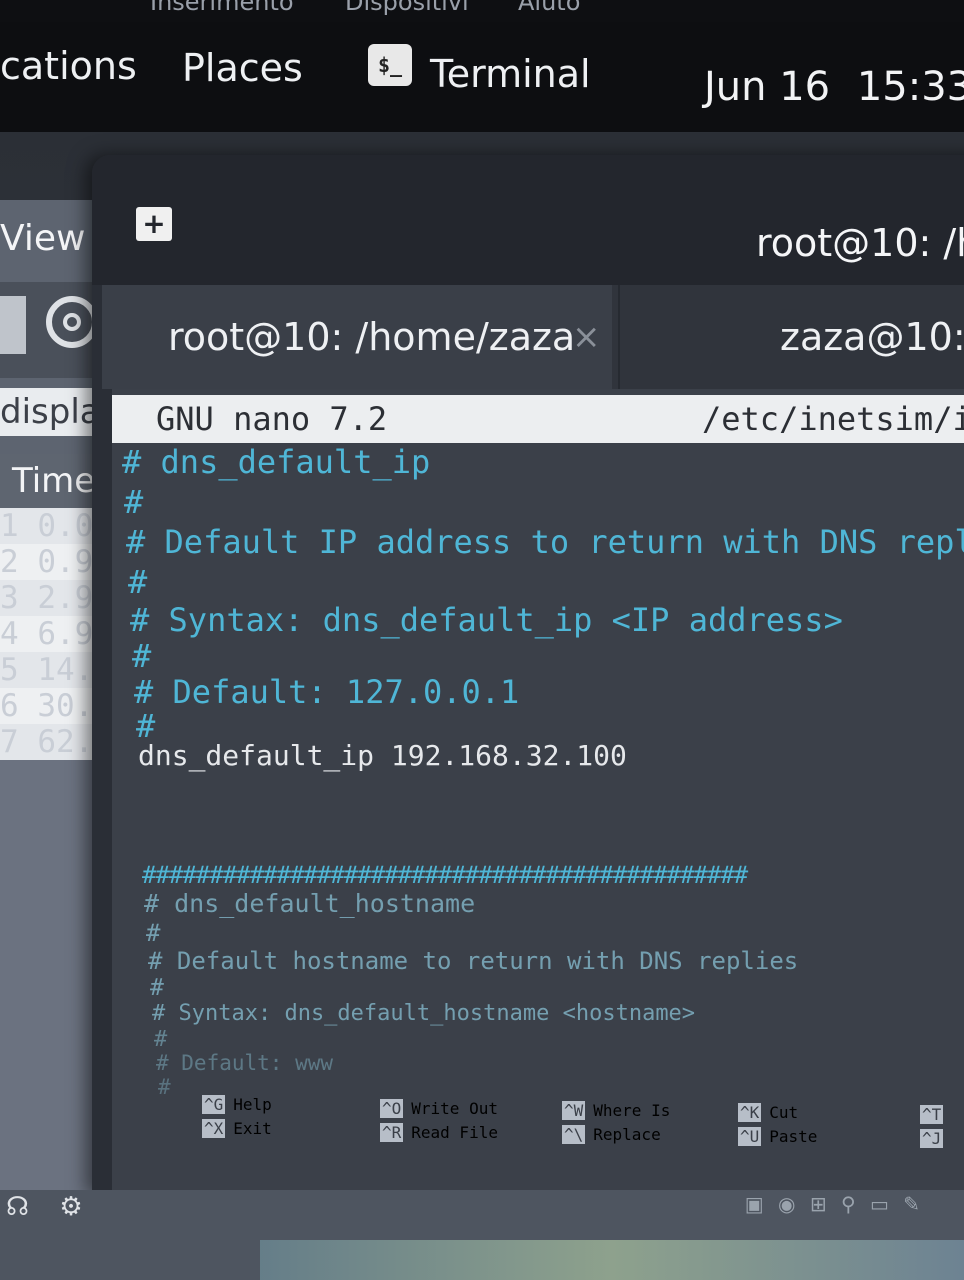 The image size is (964, 1280). I want to click on shortcut-key: ^R, so click(392, 1132).